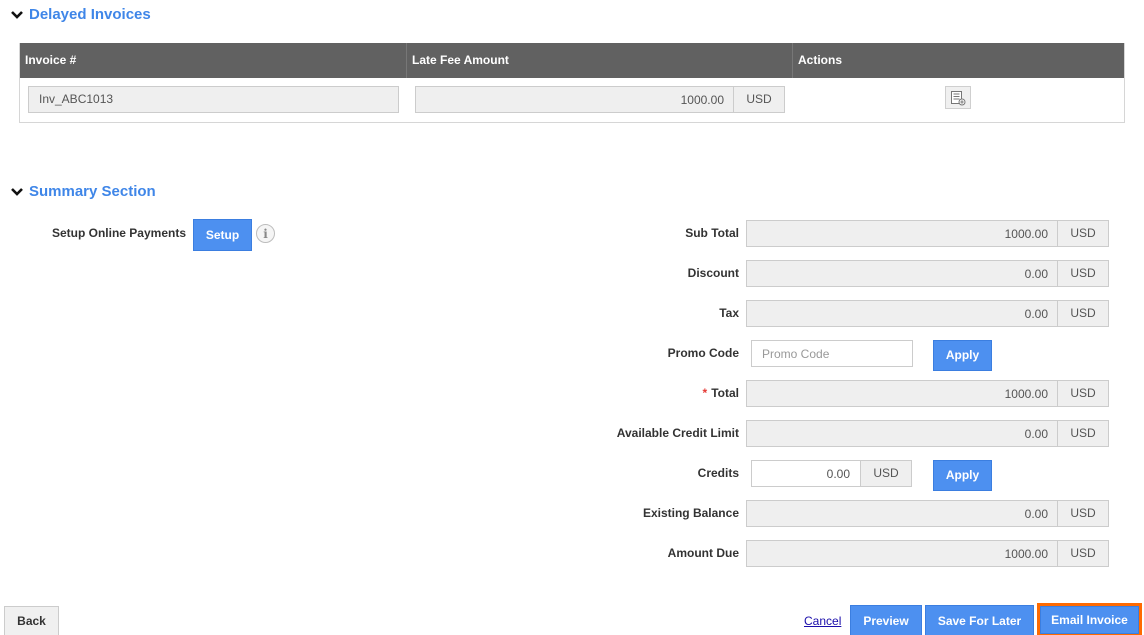  Describe the element at coordinates (690, 513) in the screenshot. I see `existing-balance-label: Existing Balance` at that location.